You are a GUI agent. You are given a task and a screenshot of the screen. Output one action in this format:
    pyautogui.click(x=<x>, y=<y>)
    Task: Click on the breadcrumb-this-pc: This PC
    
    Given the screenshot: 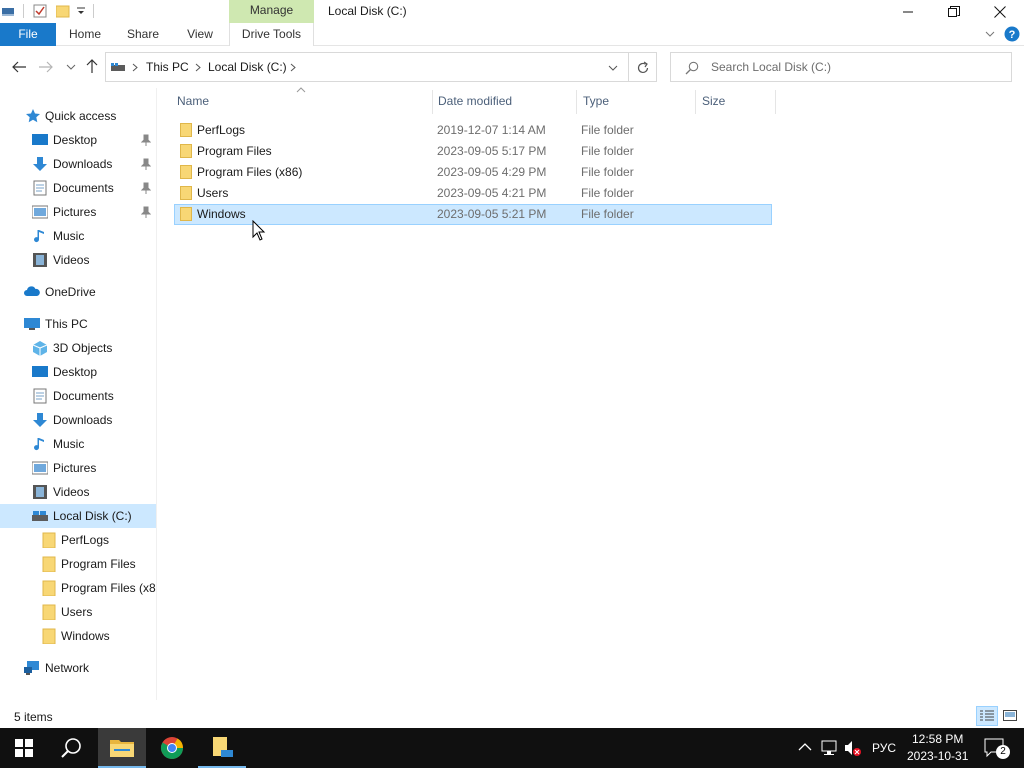 What is the action you would take?
    pyautogui.click(x=167, y=67)
    